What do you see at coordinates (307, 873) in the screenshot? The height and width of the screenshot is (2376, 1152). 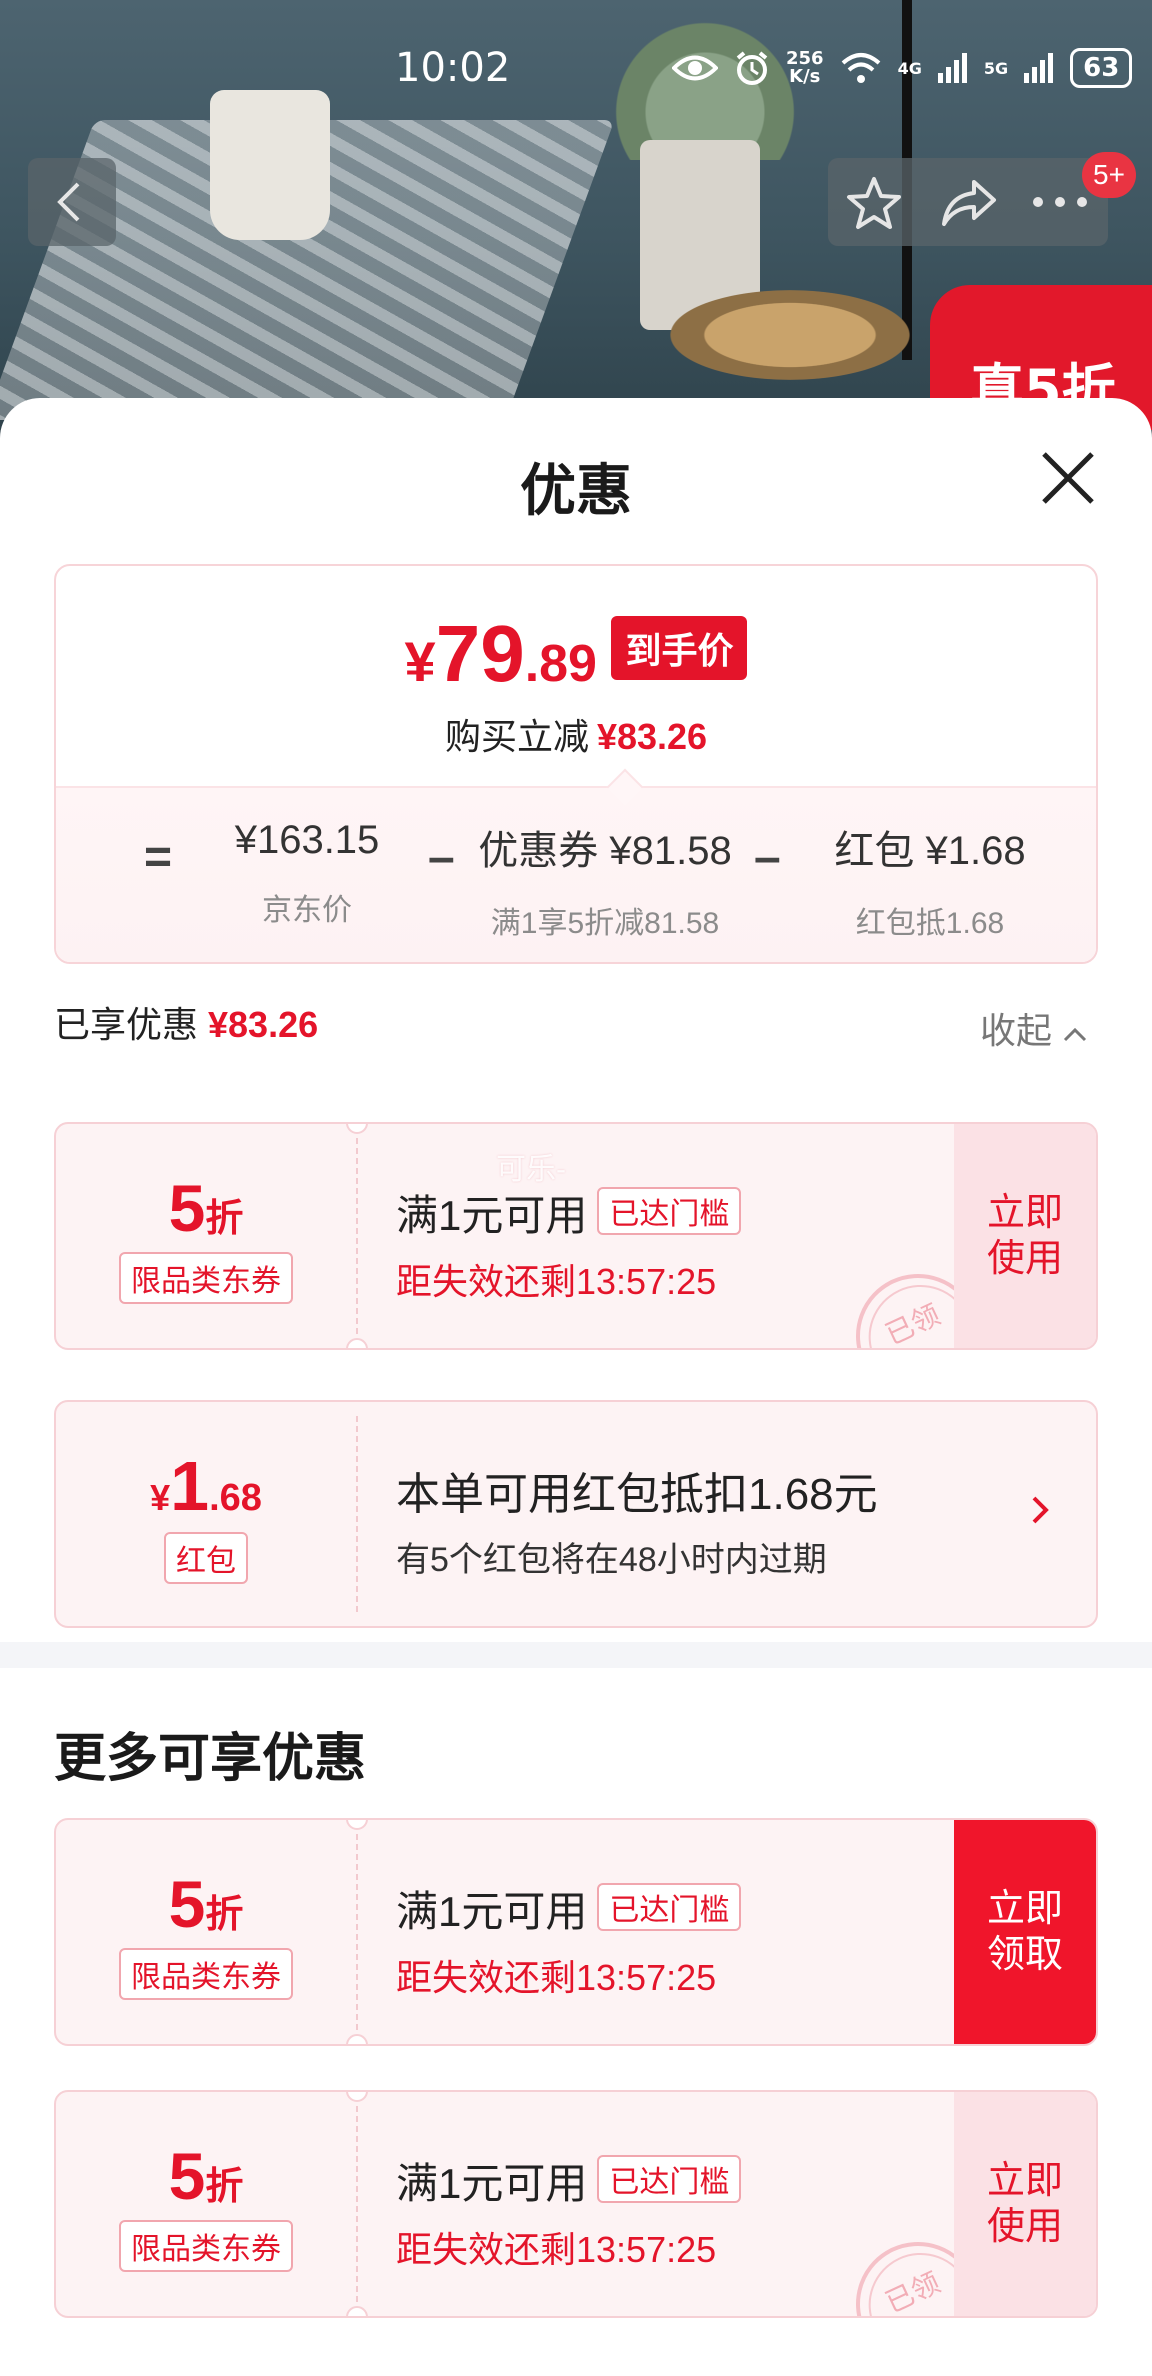 I see `jd-price-segment: ¥163.15 京东价` at bounding box center [307, 873].